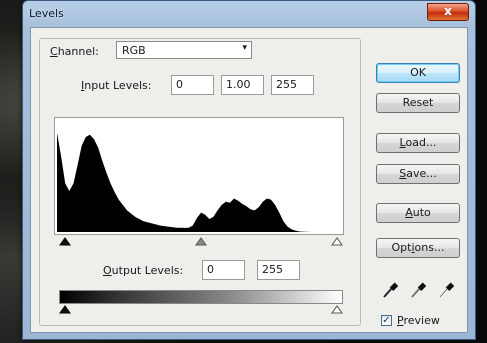 The image size is (487, 343). I want to click on close-icon: x, so click(448, 11).